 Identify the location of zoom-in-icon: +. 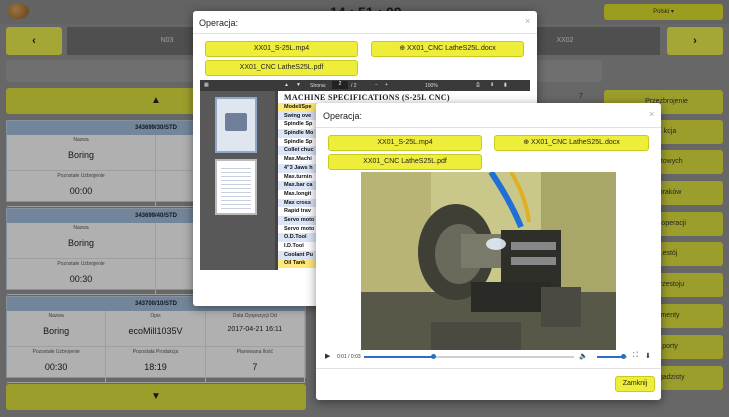
(386, 85).